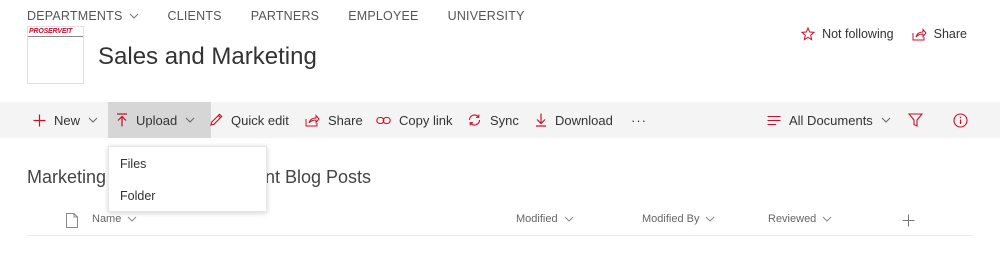 The width and height of the screenshot is (1000, 260). Describe the element at coordinates (808, 34) in the screenshot. I see `star-icon` at that location.